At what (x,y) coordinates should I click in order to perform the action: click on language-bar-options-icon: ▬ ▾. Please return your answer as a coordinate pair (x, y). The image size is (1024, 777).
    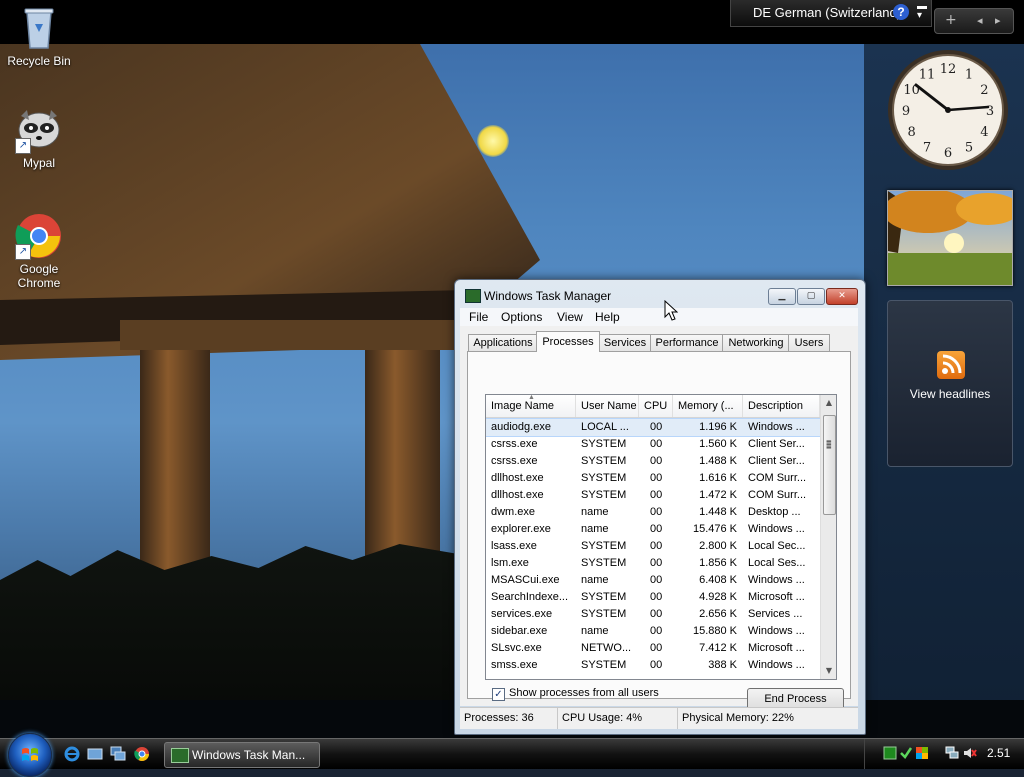
    Looking at the image, I should click on (922, 11).